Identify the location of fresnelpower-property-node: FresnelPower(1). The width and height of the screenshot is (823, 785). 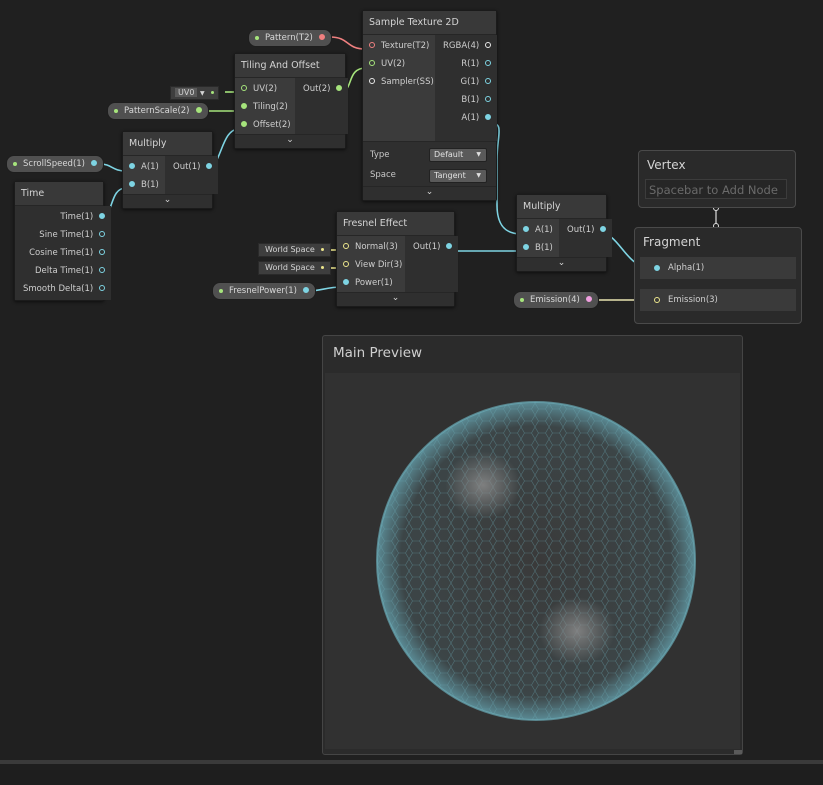
(264, 291).